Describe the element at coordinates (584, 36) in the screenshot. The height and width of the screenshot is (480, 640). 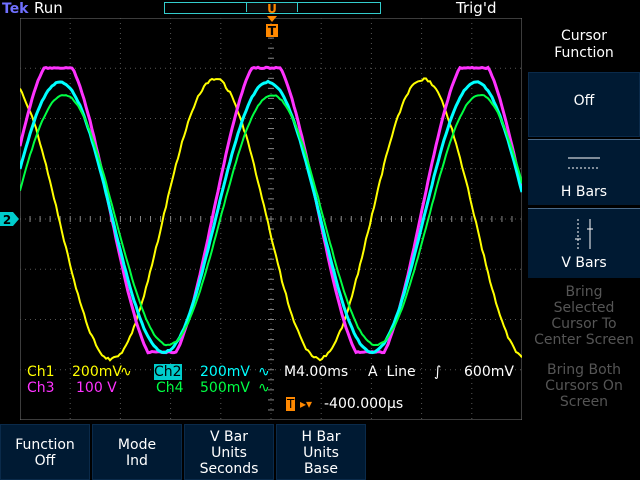
I see `side-title-line1: Cursor` at that location.